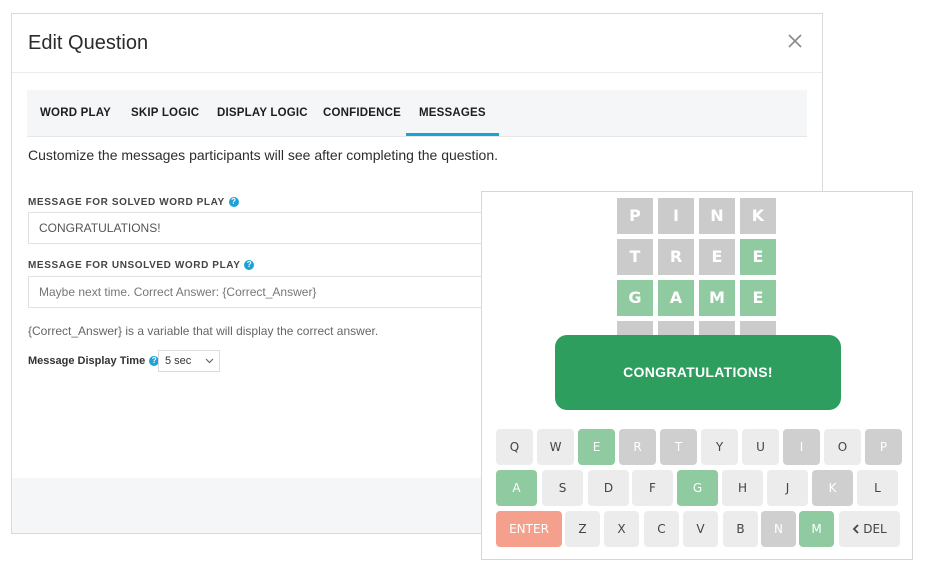  What do you see at coordinates (678, 447) in the screenshot?
I see `key-t: T` at bounding box center [678, 447].